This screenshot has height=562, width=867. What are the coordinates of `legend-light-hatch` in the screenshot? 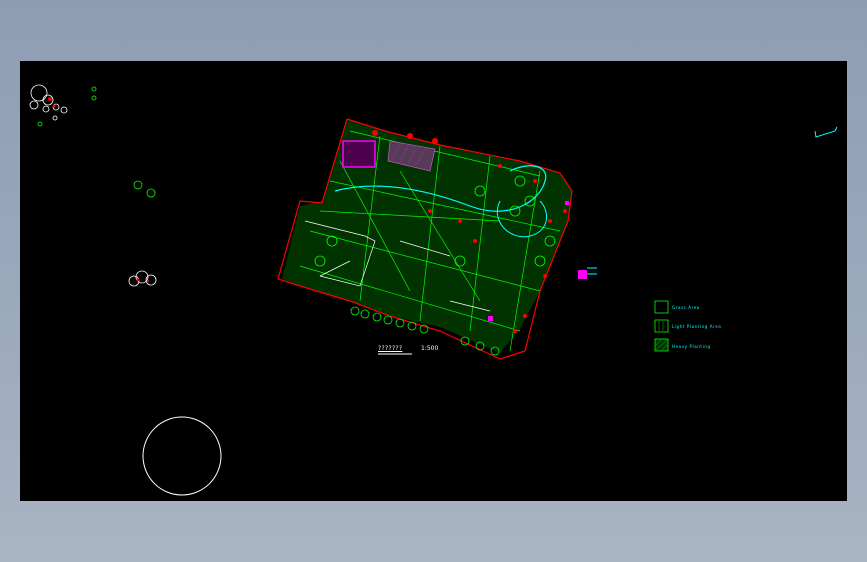 It's located at (661, 326).